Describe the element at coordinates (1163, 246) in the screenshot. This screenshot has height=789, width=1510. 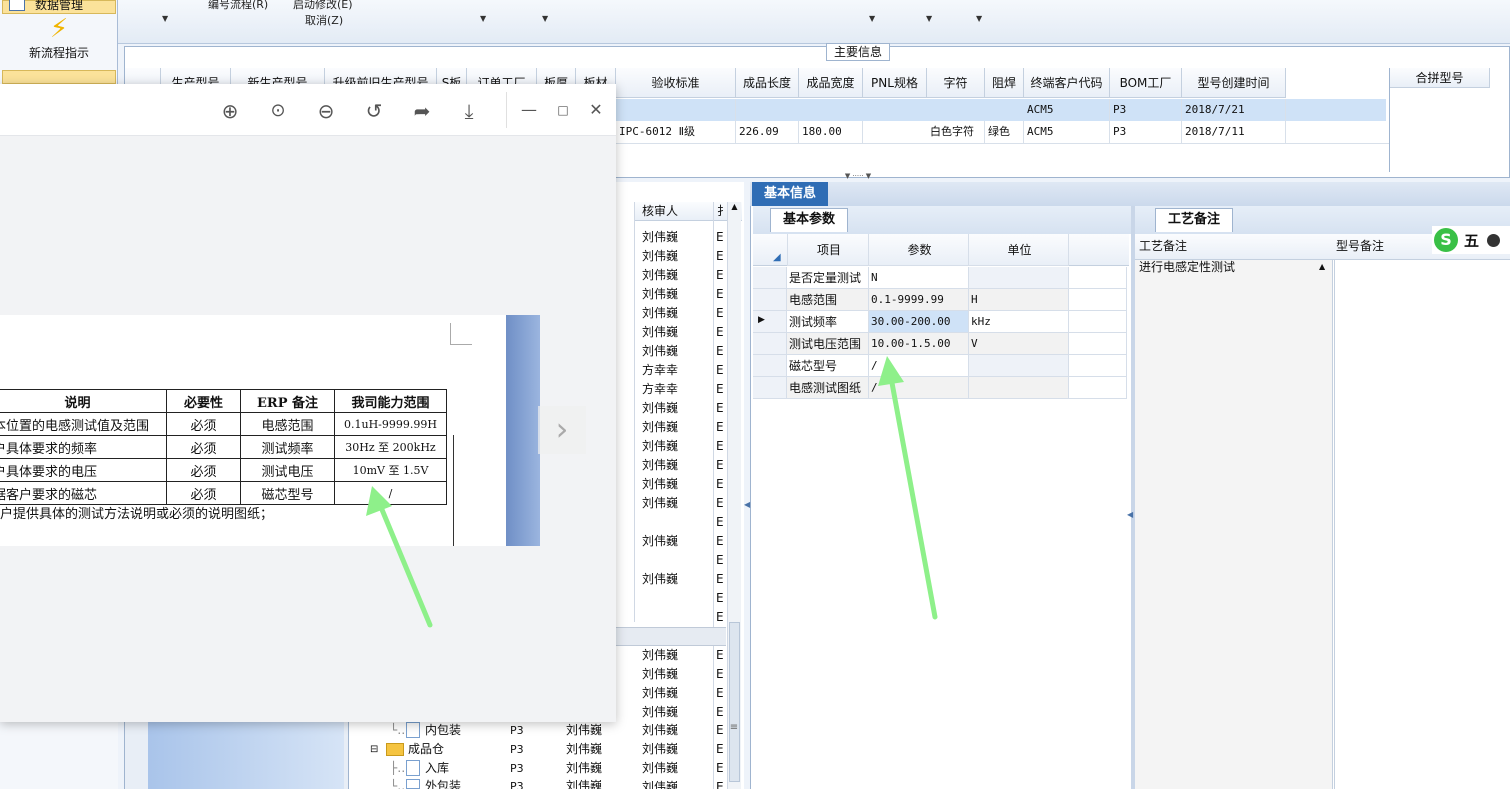
I see `col-header-process: 工艺备注` at that location.